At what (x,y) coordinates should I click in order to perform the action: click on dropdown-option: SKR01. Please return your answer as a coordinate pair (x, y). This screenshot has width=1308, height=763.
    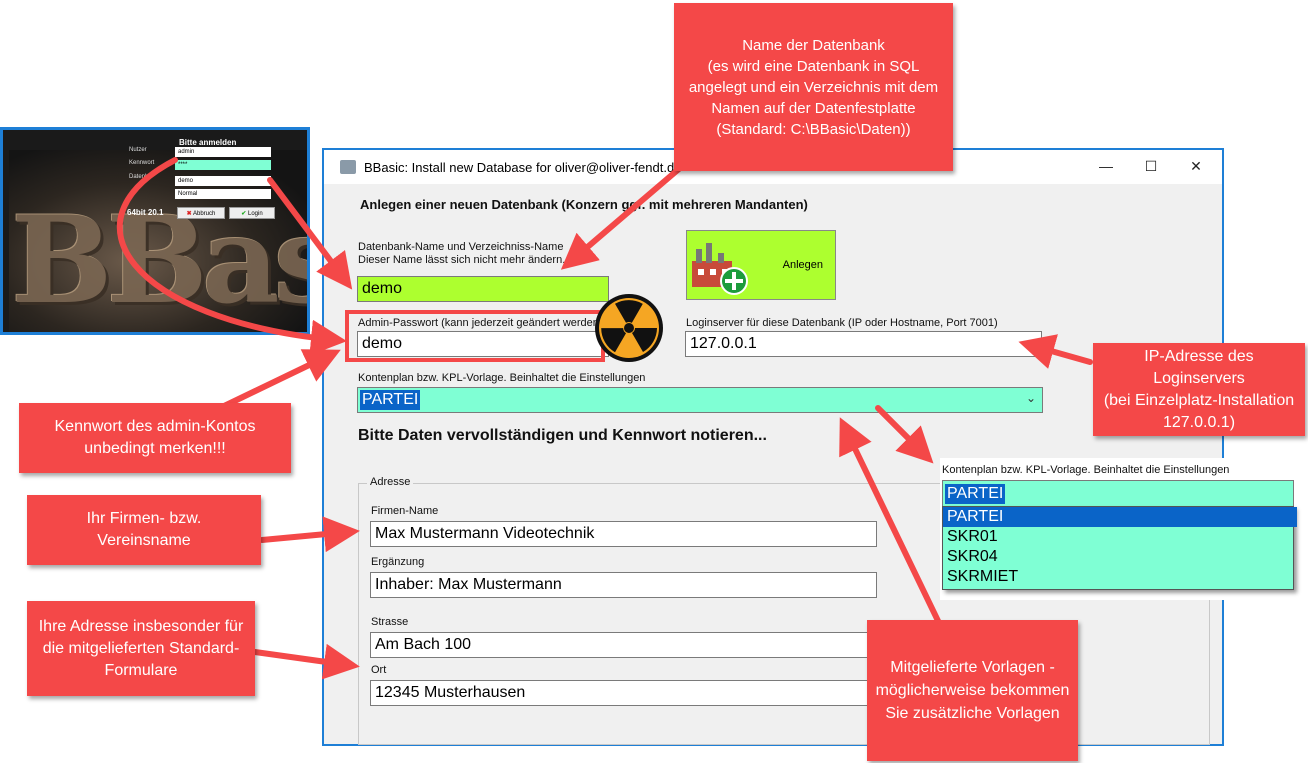
    Looking at the image, I should click on (1120, 537).